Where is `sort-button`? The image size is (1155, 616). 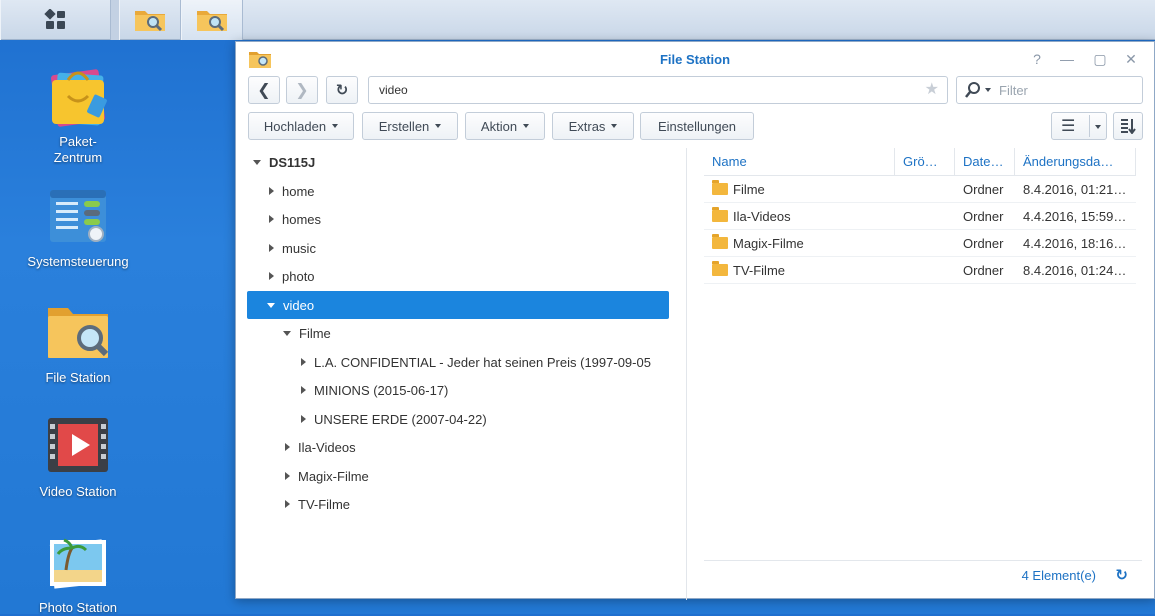 sort-button is located at coordinates (1128, 126).